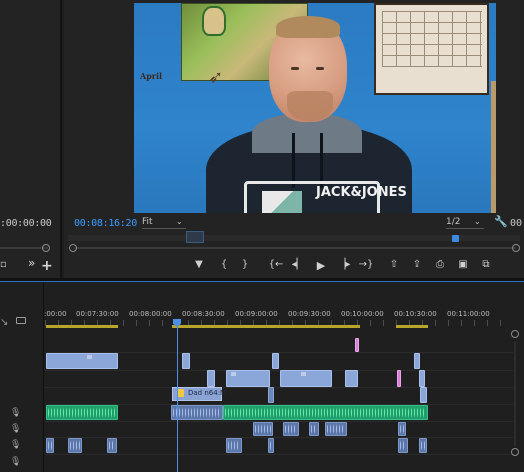 Image resolution: width=524 pixels, height=472 pixels. What do you see at coordinates (177, 399) in the screenshot?
I see `timeline-playhead-line` at bounding box center [177, 399].